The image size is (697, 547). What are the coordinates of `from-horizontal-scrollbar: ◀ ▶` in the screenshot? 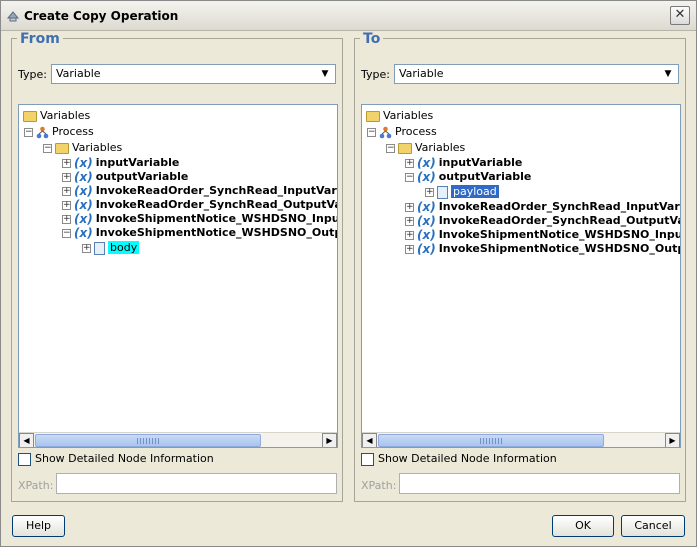 It's located at (178, 439).